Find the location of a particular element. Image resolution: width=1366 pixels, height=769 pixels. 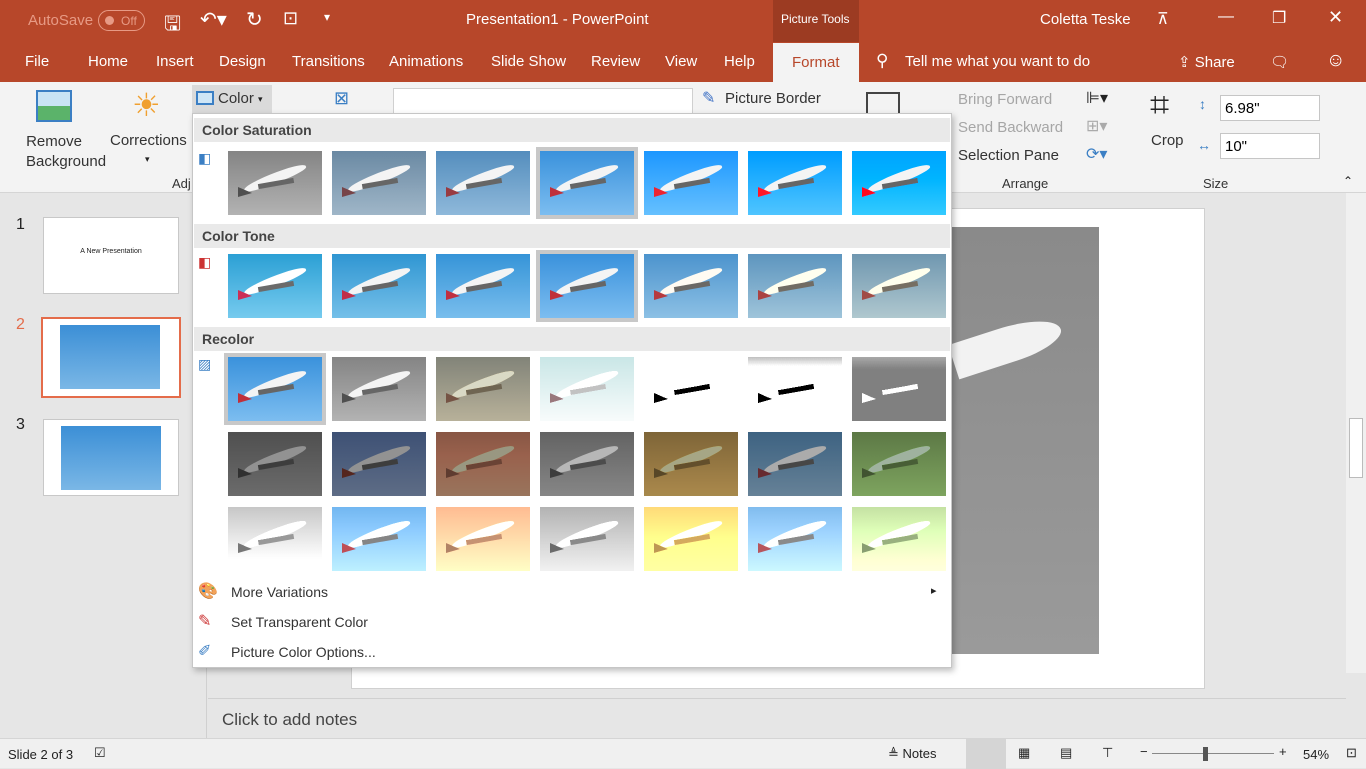

redo-icon: ↻ is located at coordinates (254, 19).